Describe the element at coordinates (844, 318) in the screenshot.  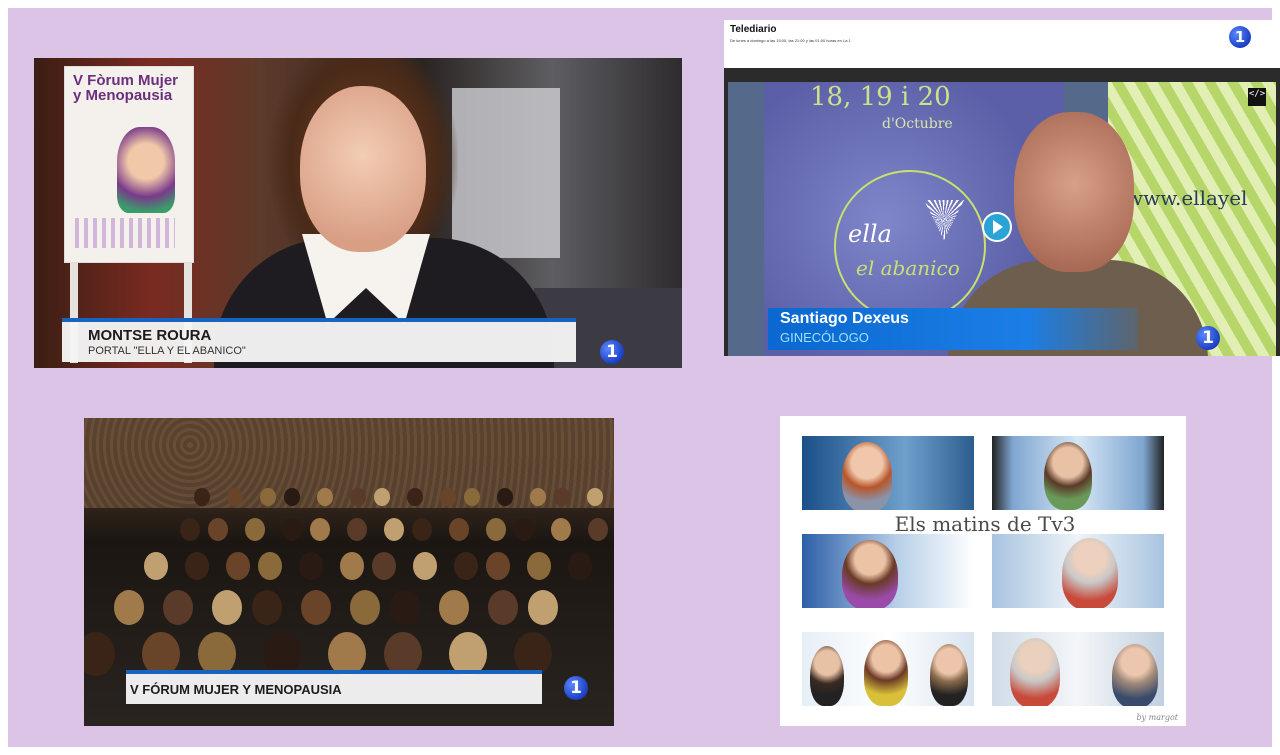
I see `interviewee-name: Santiago Dexeus` at that location.